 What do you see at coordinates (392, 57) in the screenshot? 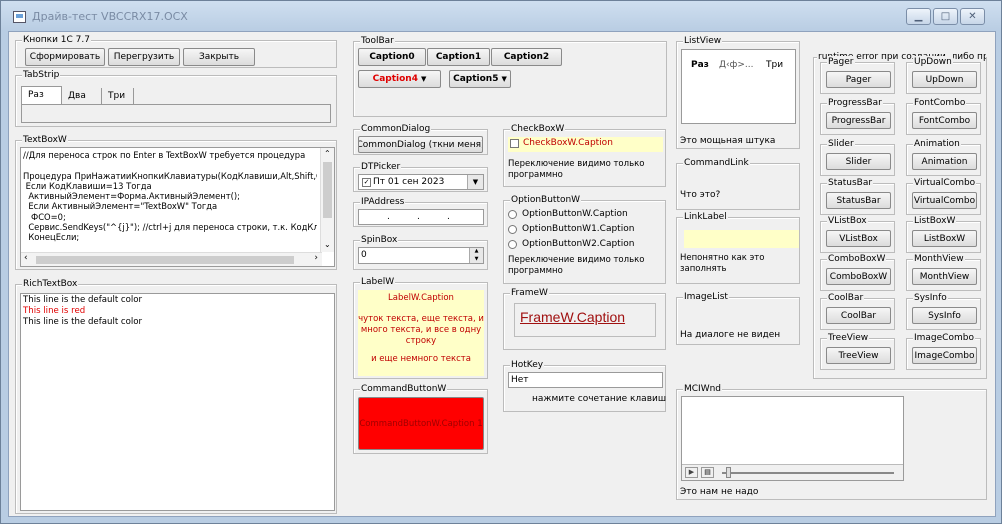
I see `toolbar-caption0-button: Caption0` at bounding box center [392, 57].